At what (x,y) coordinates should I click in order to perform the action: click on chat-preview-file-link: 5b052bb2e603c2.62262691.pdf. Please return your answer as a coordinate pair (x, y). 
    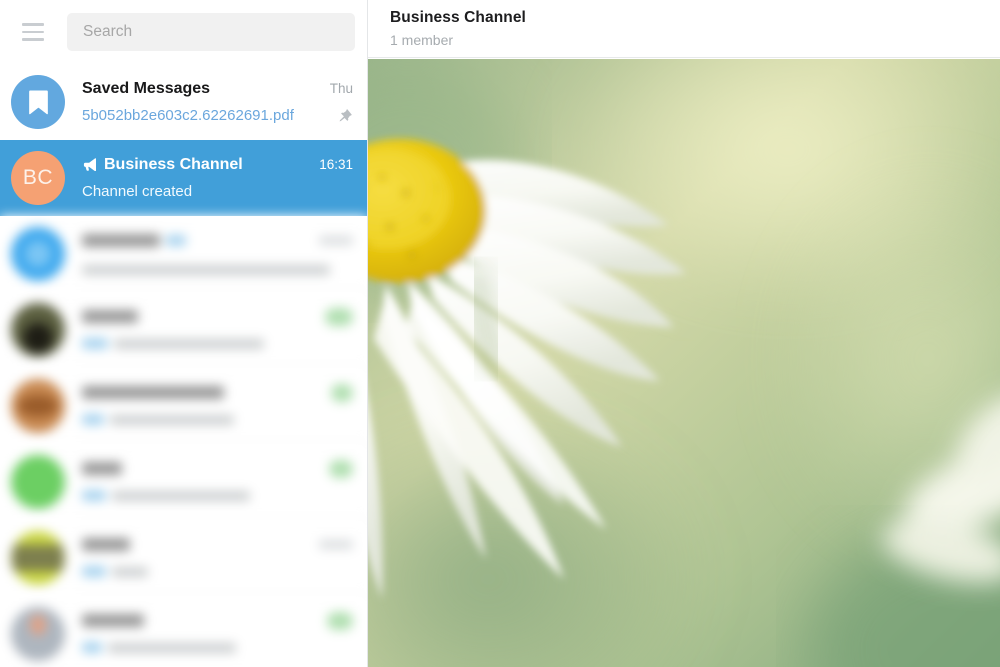
    Looking at the image, I should click on (188, 115).